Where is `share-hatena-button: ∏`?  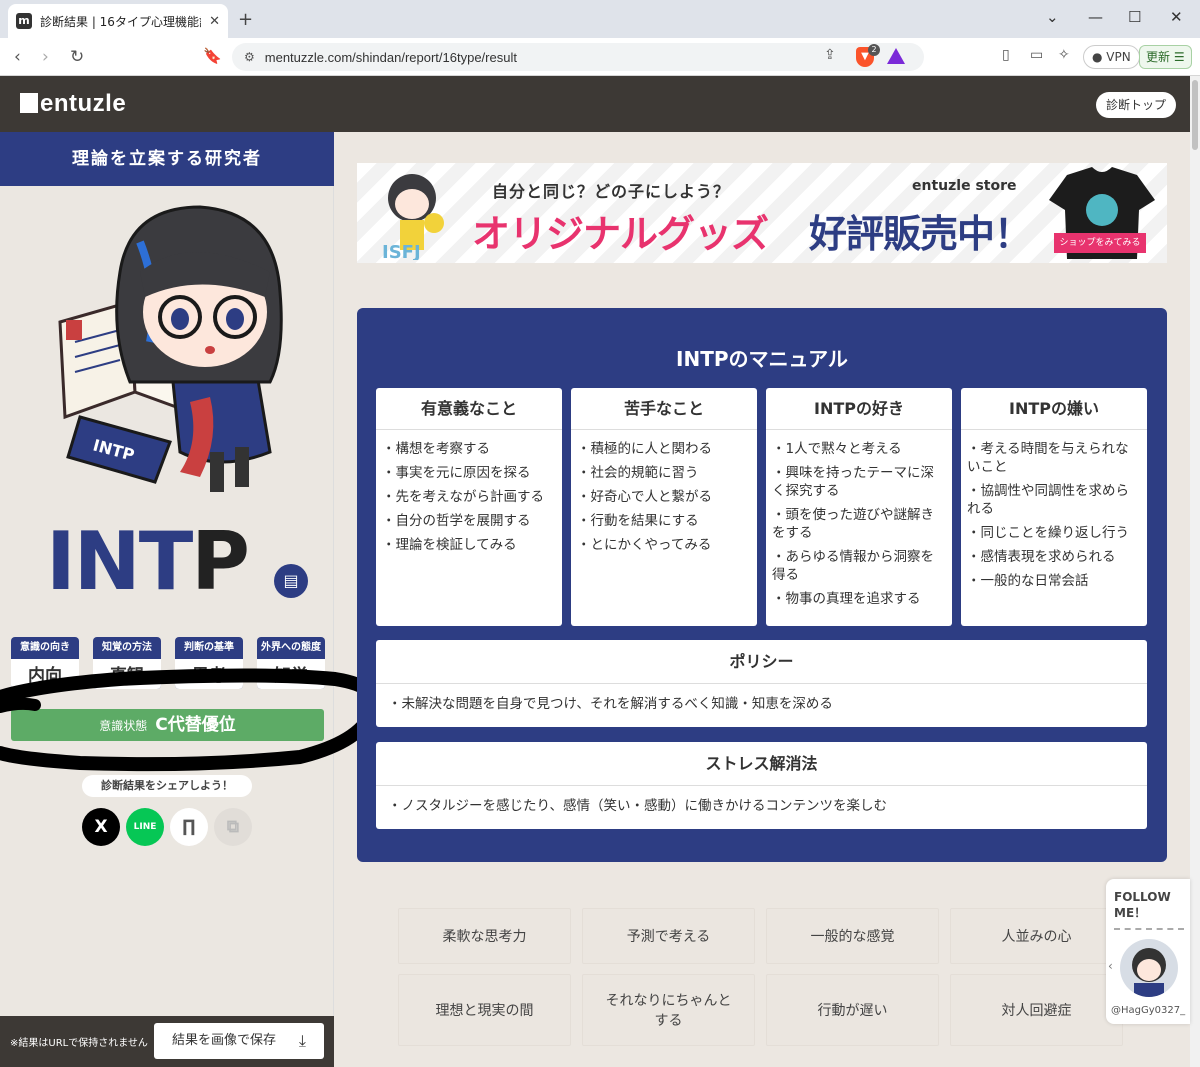
share-hatena-button: ∏ is located at coordinates (189, 827).